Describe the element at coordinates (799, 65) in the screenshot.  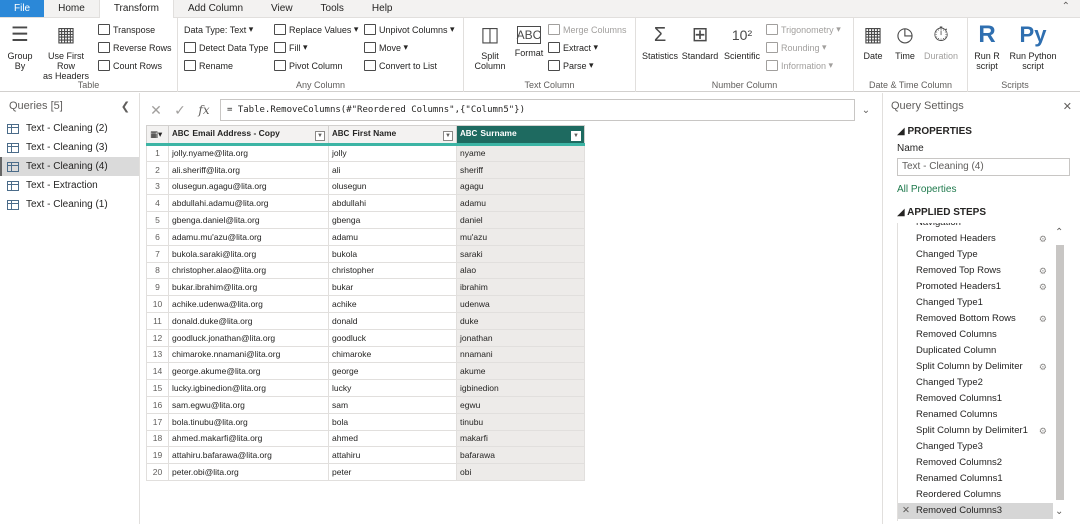
I see `information-button: Information ▾` at that location.